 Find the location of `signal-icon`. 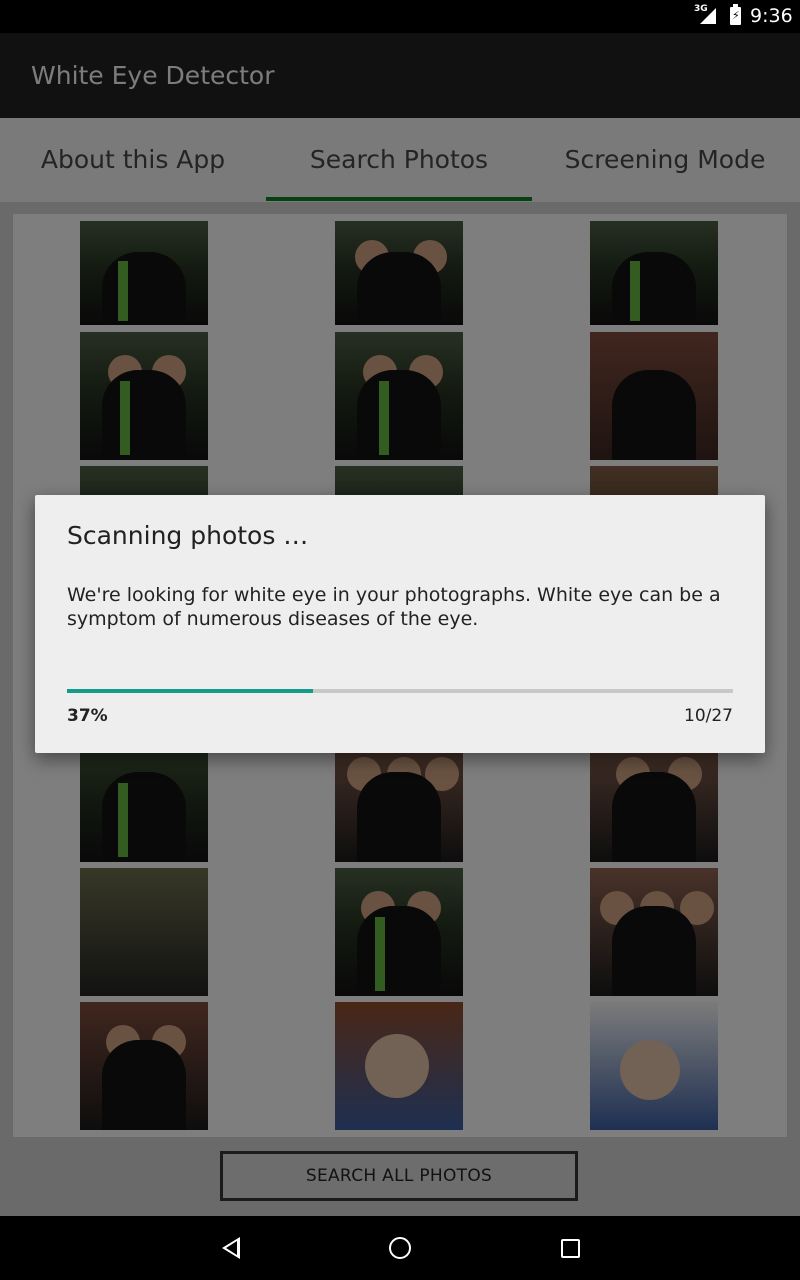

signal-icon is located at coordinates (708, 16).